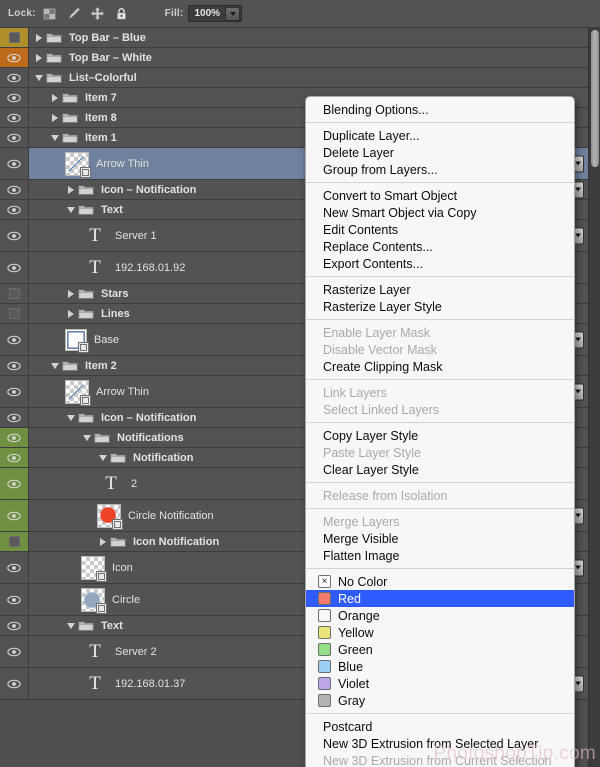 This screenshot has height=767, width=600. I want to click on type-layer-icon: T, so click(95, 683).